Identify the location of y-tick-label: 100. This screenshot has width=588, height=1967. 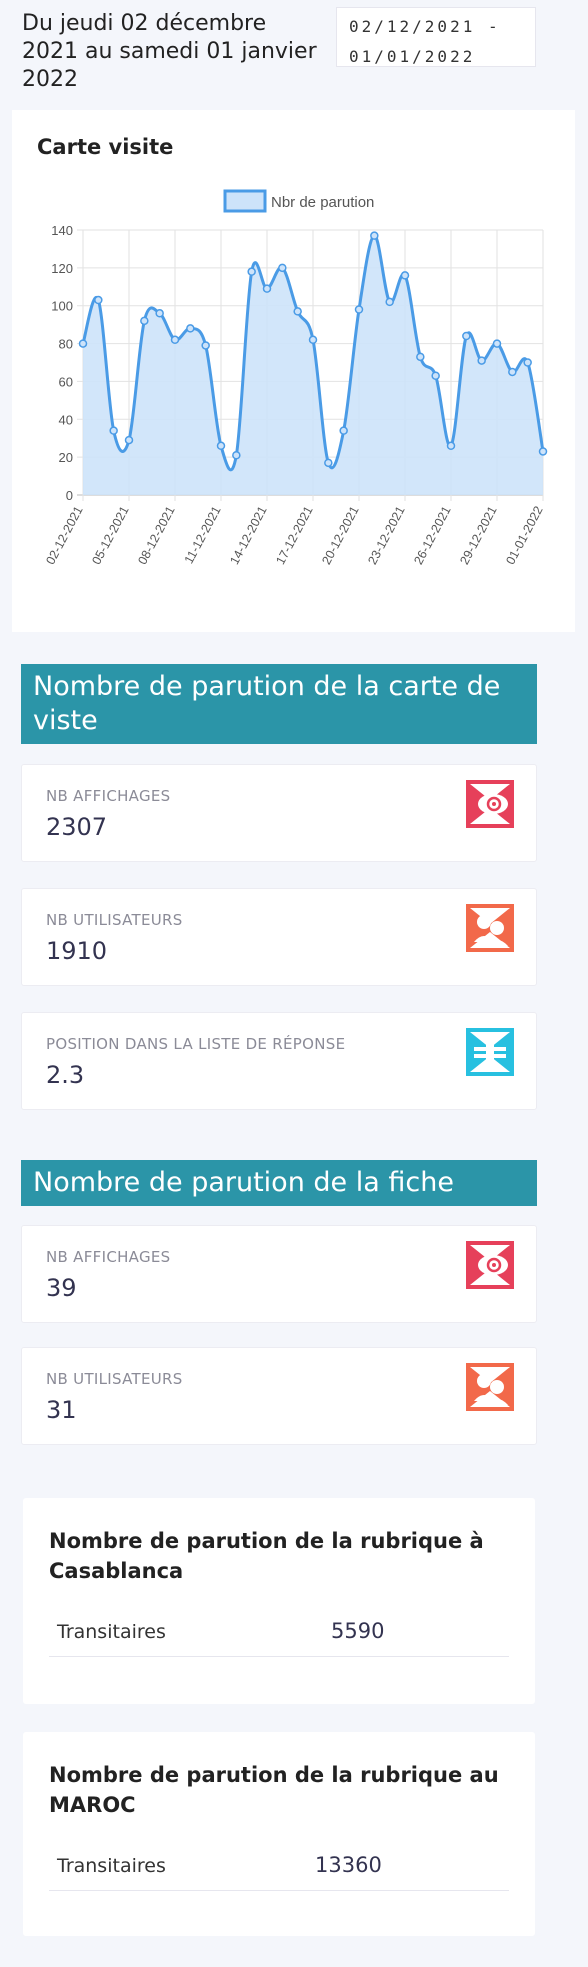
(62, 306).